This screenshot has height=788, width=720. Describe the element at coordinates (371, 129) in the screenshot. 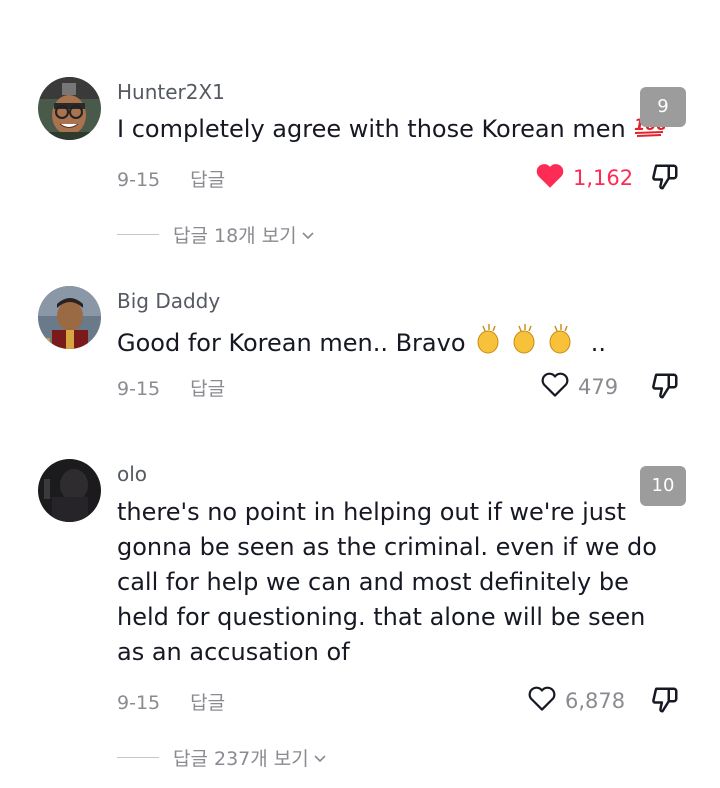

I see `comment-text-body: I completely agree with those Korean men` at that location.